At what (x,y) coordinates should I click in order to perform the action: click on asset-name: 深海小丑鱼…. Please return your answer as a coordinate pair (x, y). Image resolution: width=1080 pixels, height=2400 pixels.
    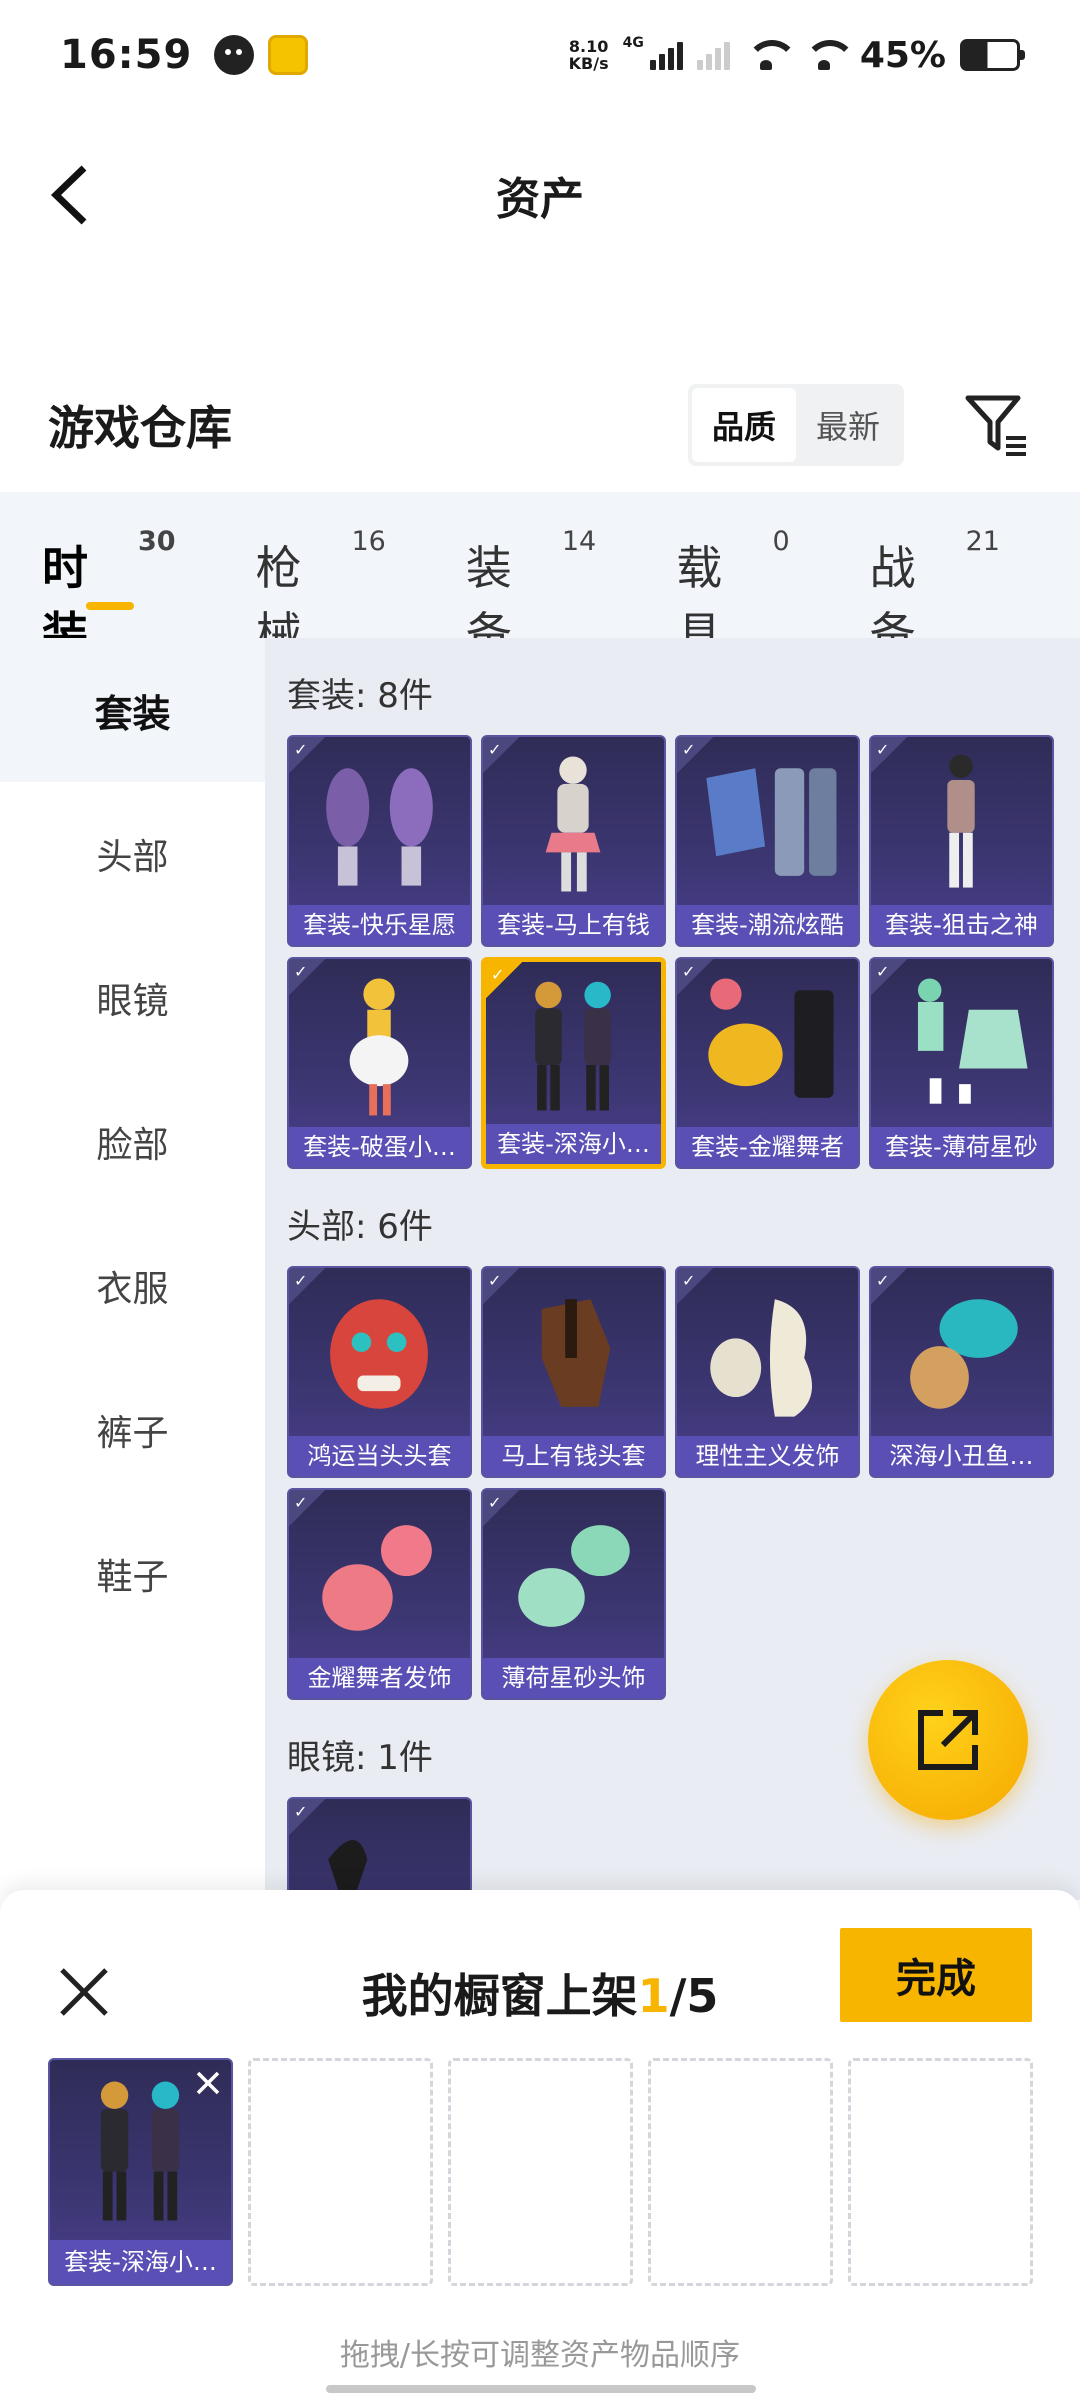
    Looking at the image, I should click on (961, 1456).